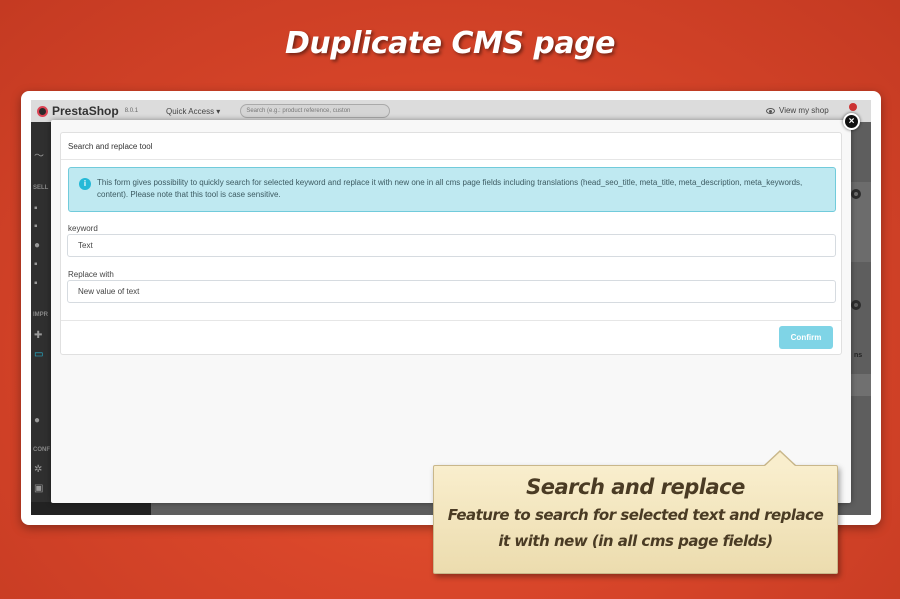 This screenshot has height=599, width=900. What do you see at coordinates (38, 336) in the screenshot?
I see `modules-icon: ✚` at bounding box center [38, 336].